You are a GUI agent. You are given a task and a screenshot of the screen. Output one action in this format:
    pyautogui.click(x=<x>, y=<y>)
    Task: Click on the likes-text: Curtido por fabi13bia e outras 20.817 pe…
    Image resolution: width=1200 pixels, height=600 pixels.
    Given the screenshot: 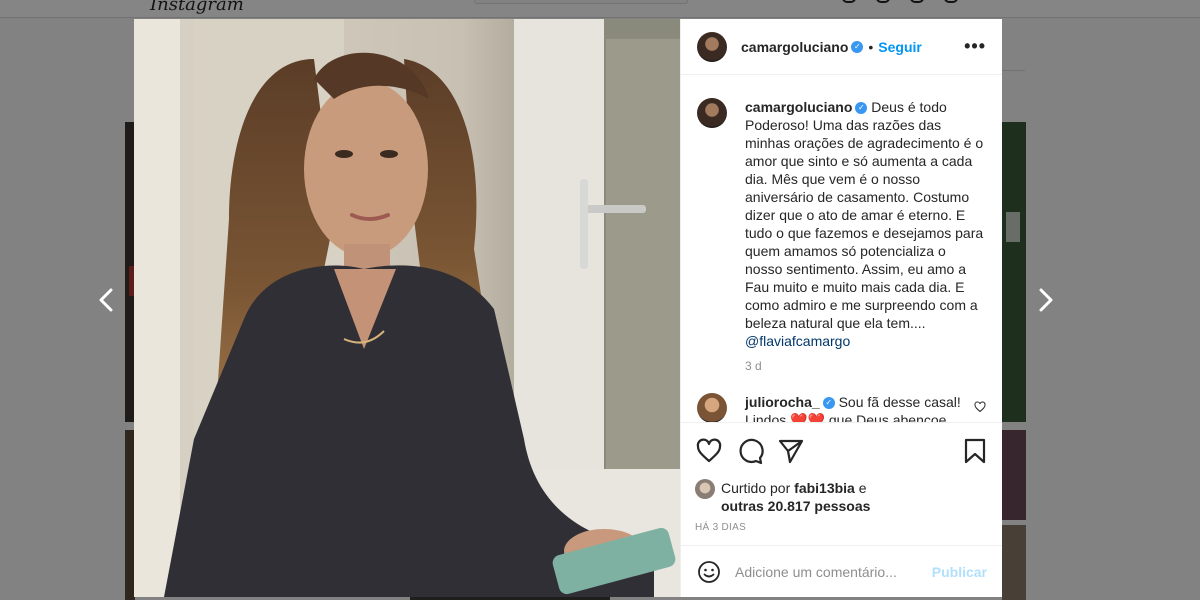 What is the action you would take?
    pyautogui.click(x=795, y=497)
    